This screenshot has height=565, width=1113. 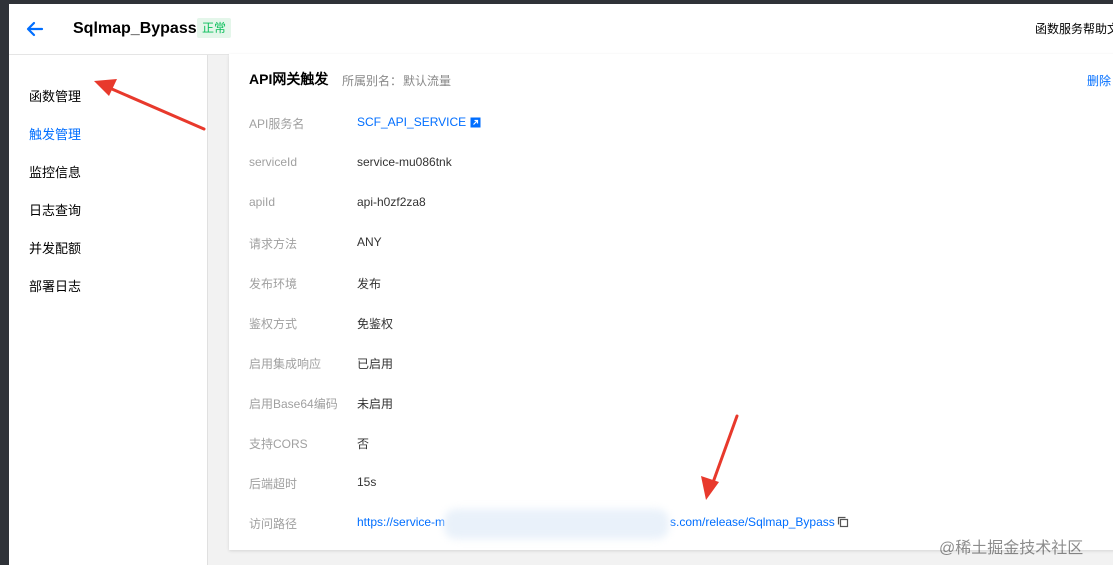 I want to click on field-label-base64: 启用Base64编码, so click(x=293, y=404).